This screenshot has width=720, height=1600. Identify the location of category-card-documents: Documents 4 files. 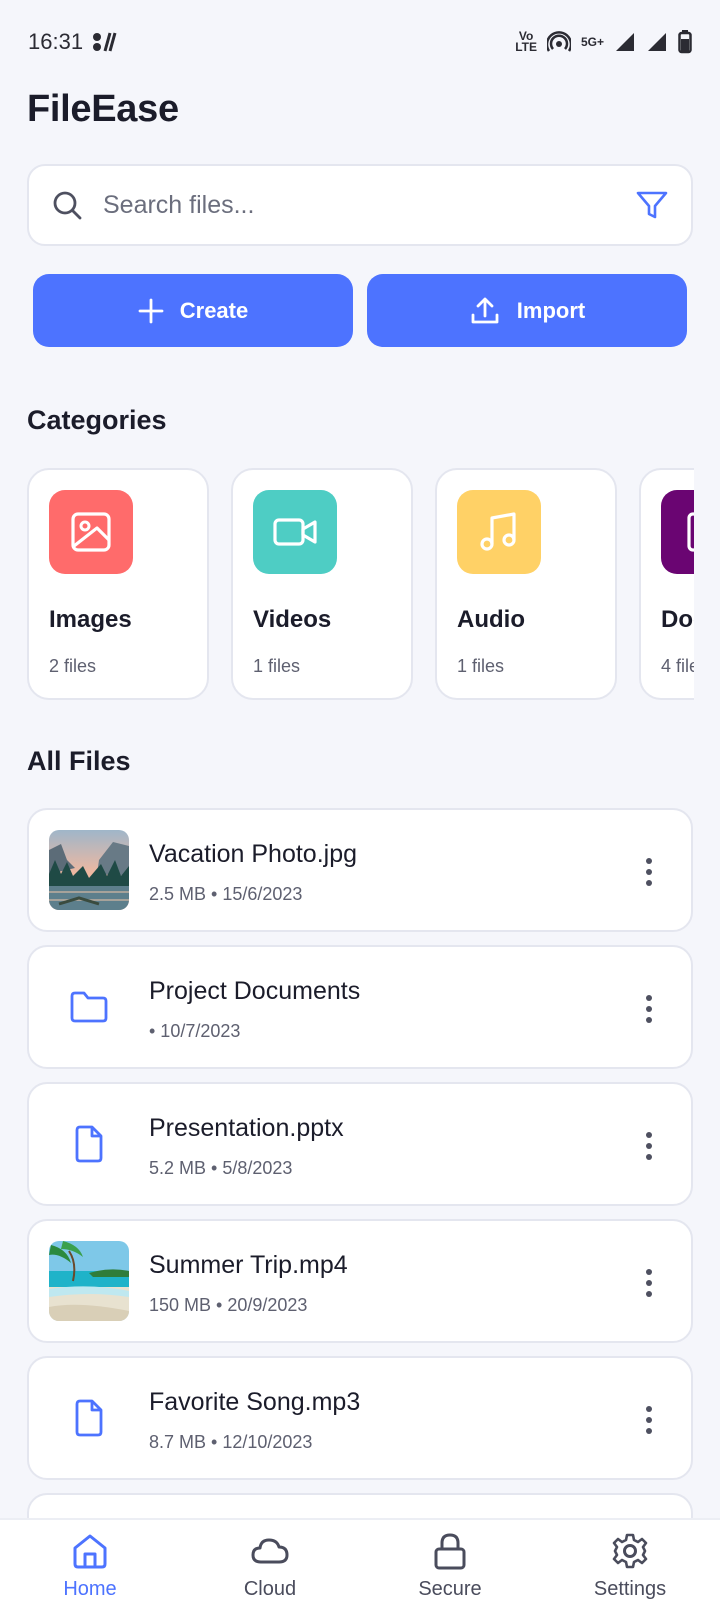
(666, 584).